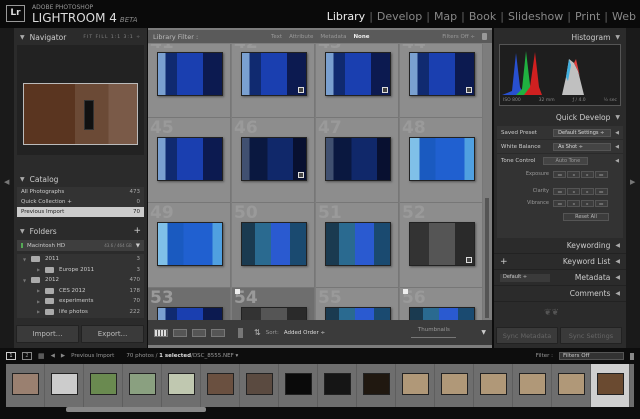  What do you see at coordinates (276, 37) in the screenshot?
I see `filter-tab-text: Text` at bounding box center [276, 37].